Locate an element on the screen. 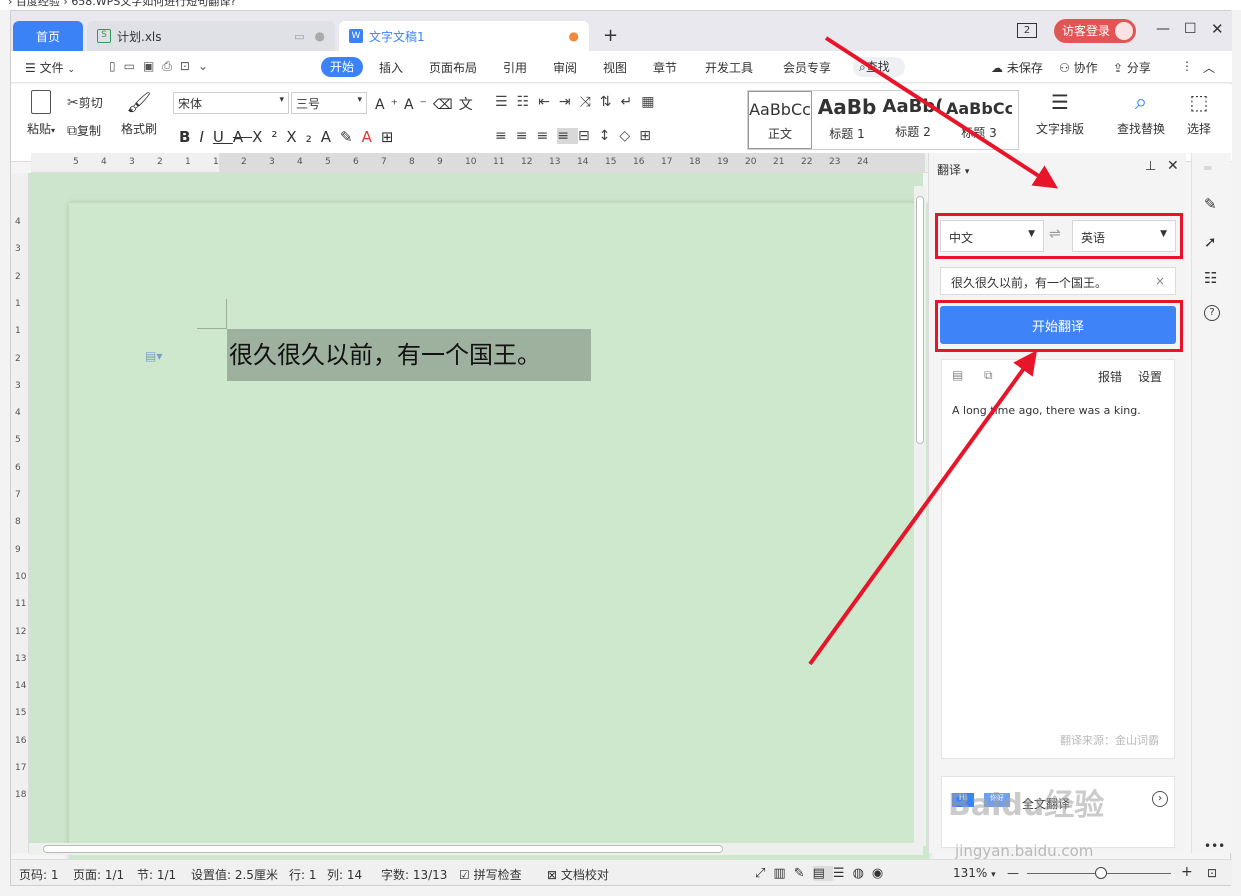 Image resolution: width=1241 pixels, height=896 pixels. chevron-right-icon: › is located at coordinates (1160, 799).